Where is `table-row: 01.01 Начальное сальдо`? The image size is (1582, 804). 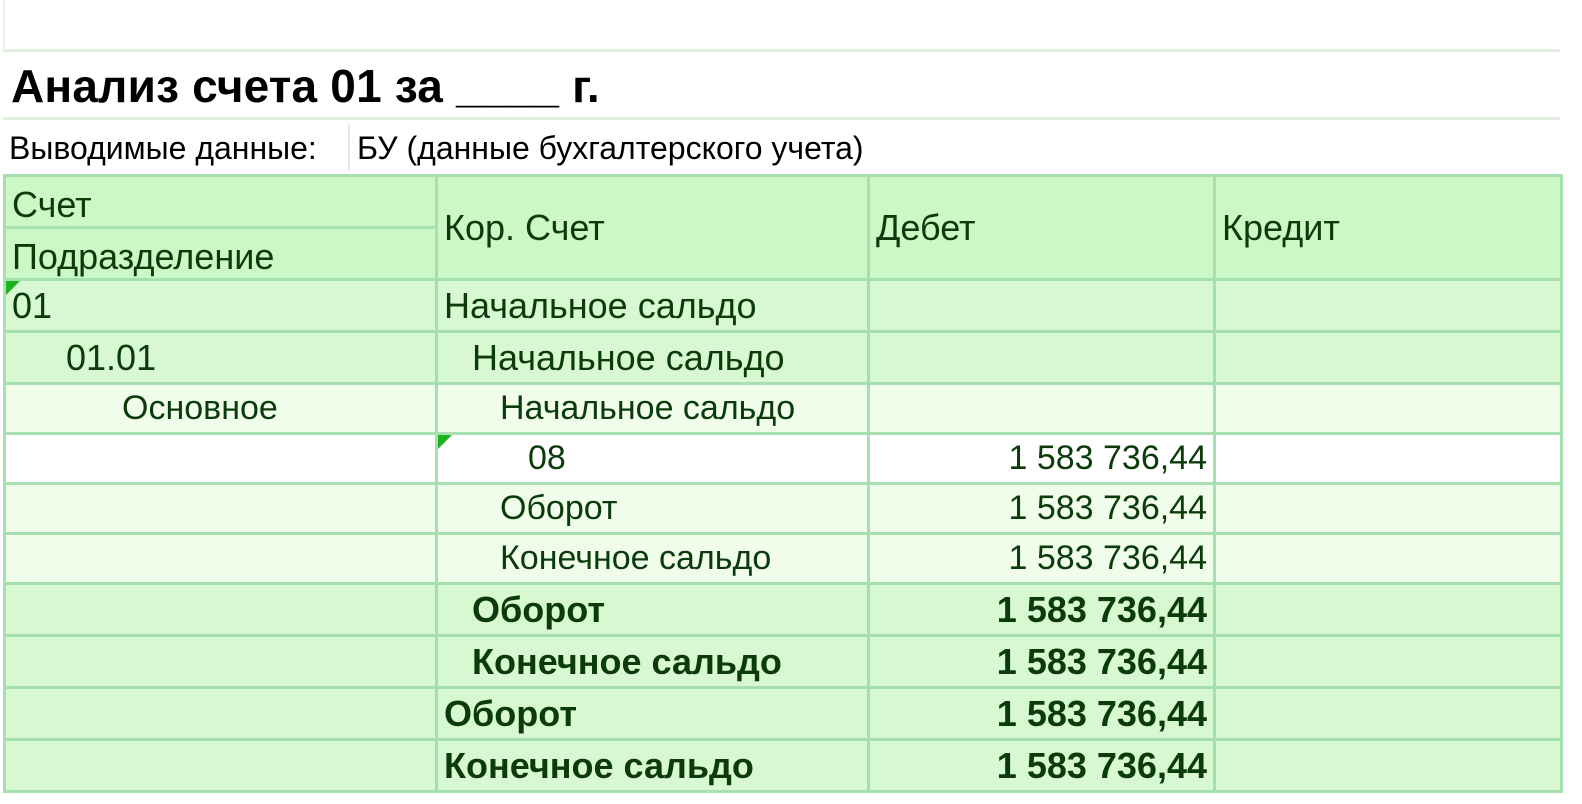
table-row: 01.01 Начальное сальдо is located at coordinates (783, 357).